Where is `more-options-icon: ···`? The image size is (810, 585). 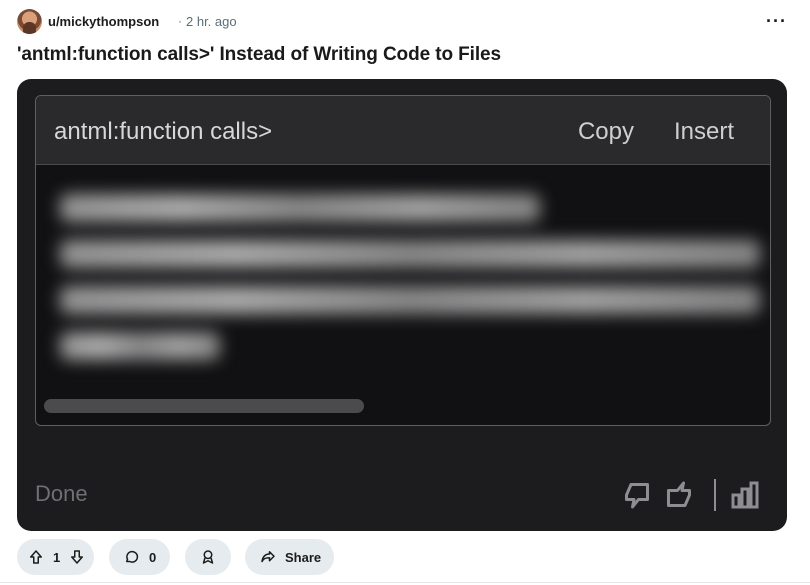 more-options-icon: ··· is located at coordinates (776, 21).